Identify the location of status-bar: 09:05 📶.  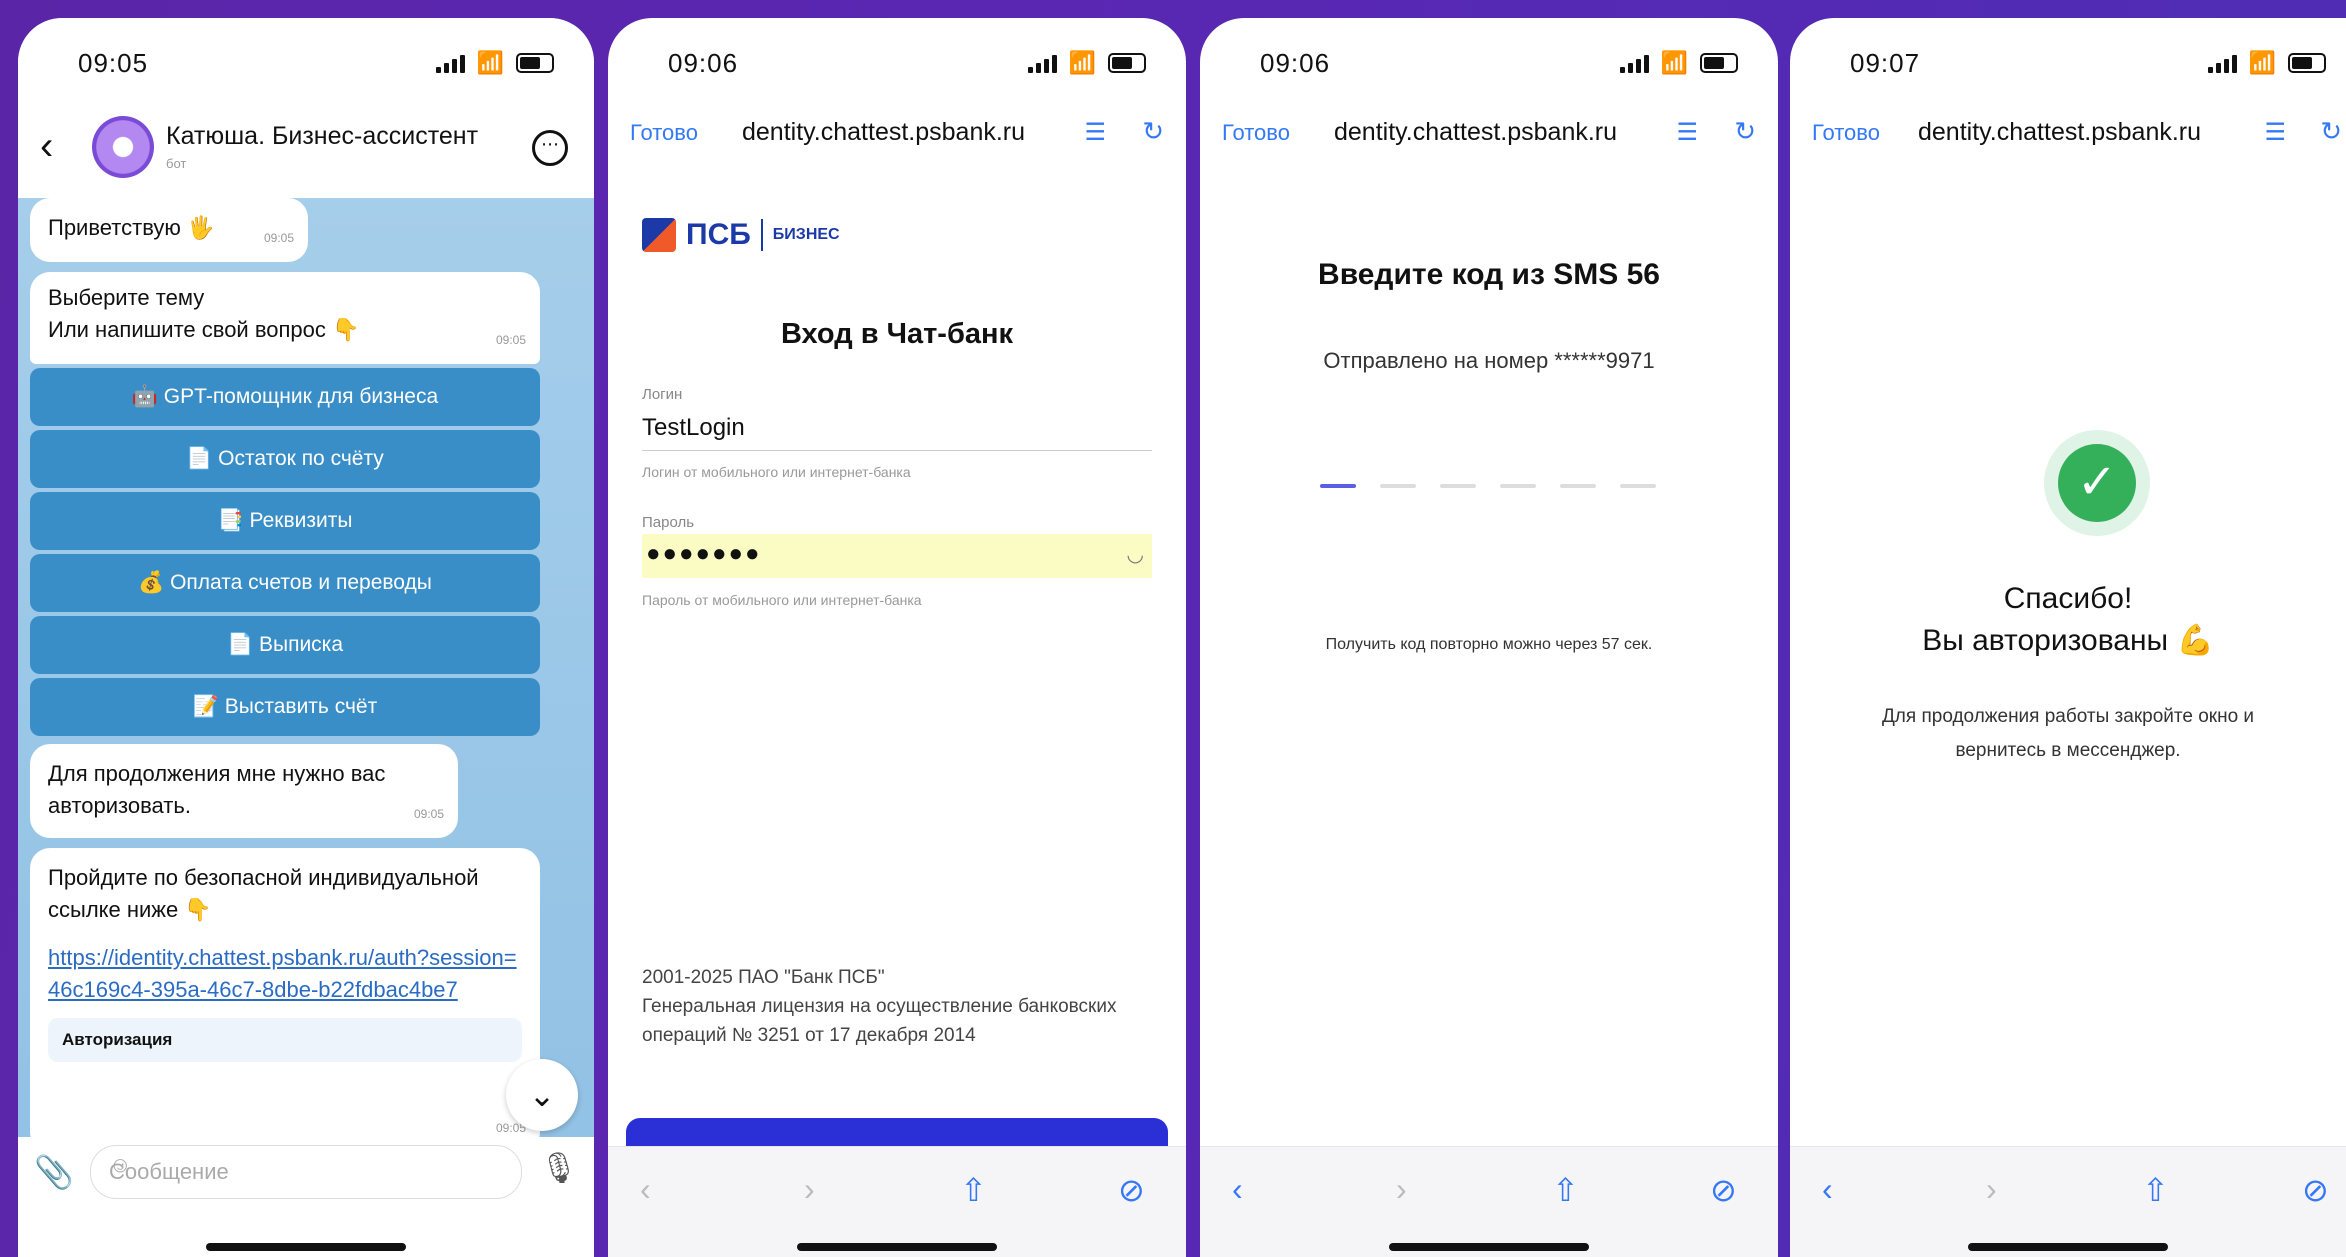
(306, 53).